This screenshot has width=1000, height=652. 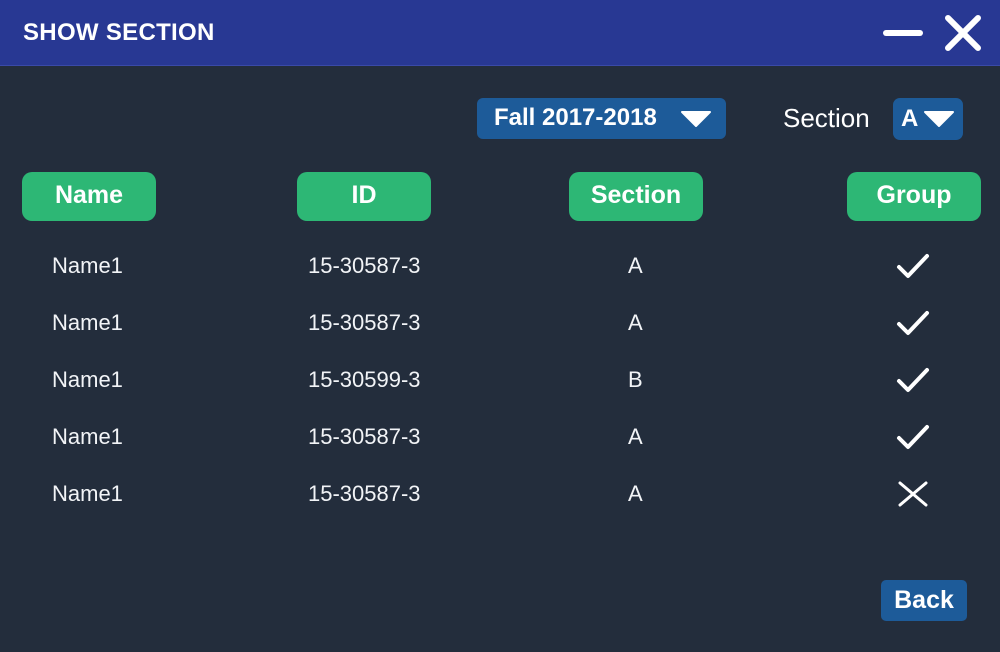 I want to click on minimize-icon, so click(x=903, y=33).